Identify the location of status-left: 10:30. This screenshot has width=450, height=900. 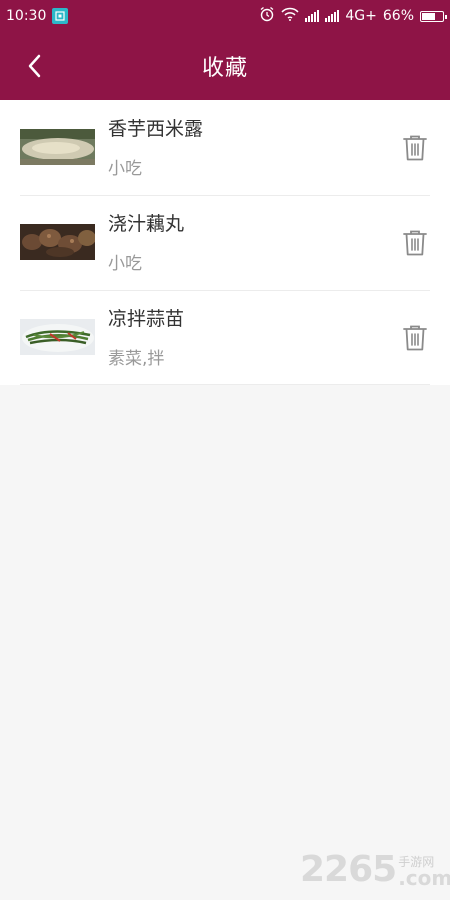
(37, 16).